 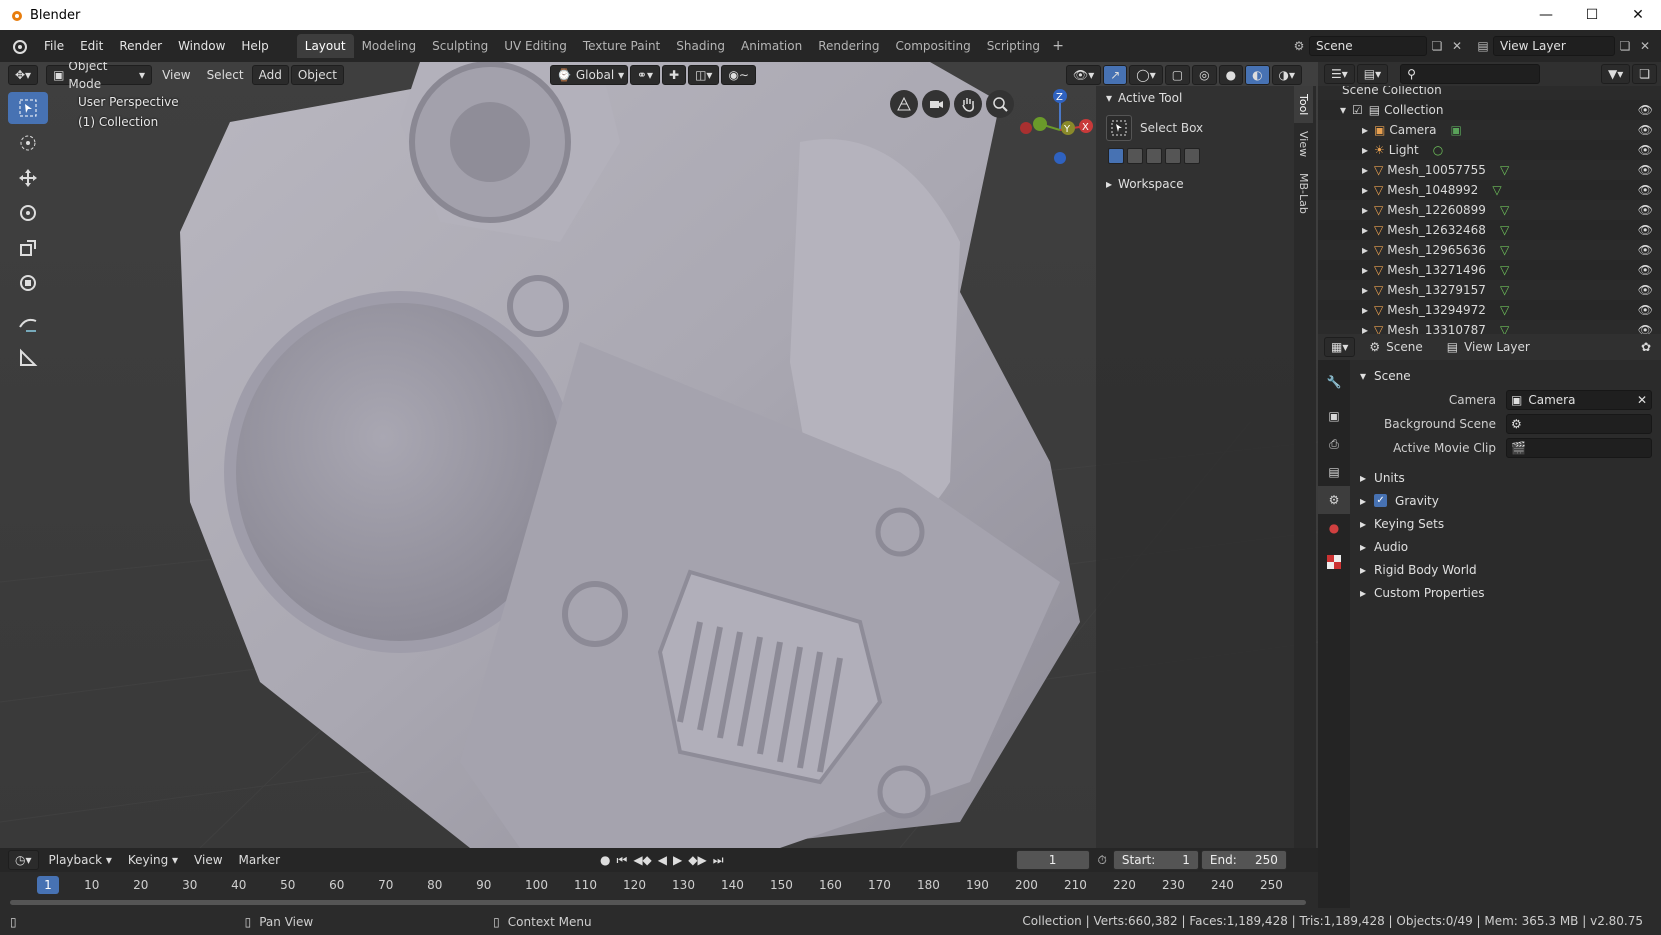 I want to click on snap-target-dropdown: ◫▾, so click(x=704, y=75).